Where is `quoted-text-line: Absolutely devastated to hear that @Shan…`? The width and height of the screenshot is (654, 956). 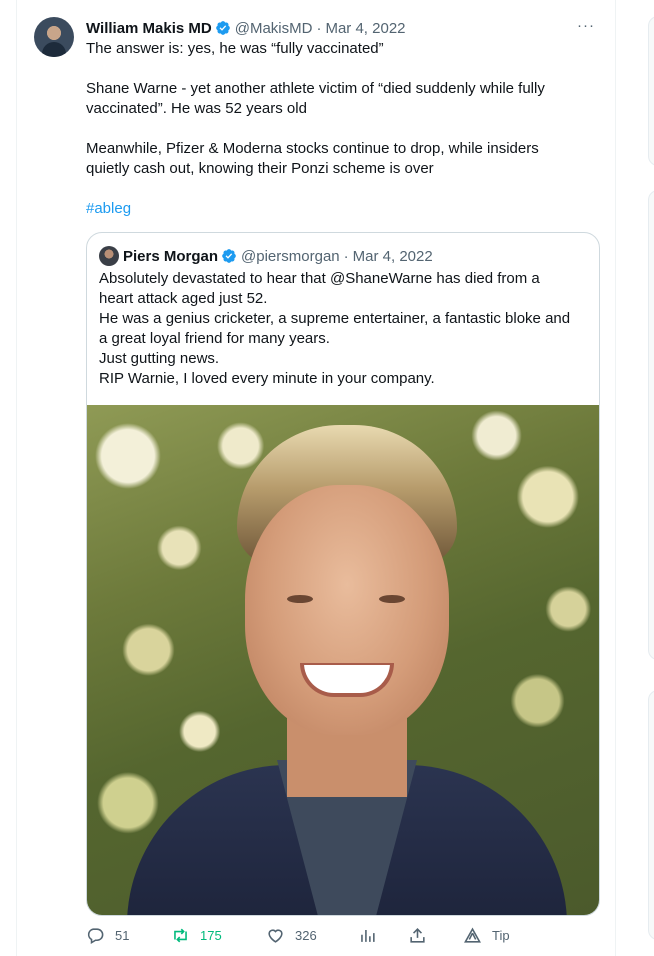
quoted-text-line: Absolutely devastated to hear that @Shan… is located at coordinates (319, 278).